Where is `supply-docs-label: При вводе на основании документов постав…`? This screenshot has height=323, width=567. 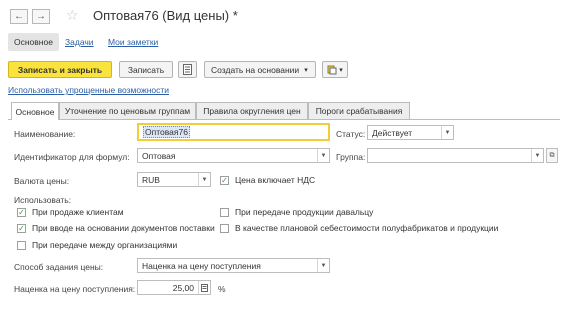
supply-docs-label: При вводе на основании документов постав… is located at coordinates (123, 228).